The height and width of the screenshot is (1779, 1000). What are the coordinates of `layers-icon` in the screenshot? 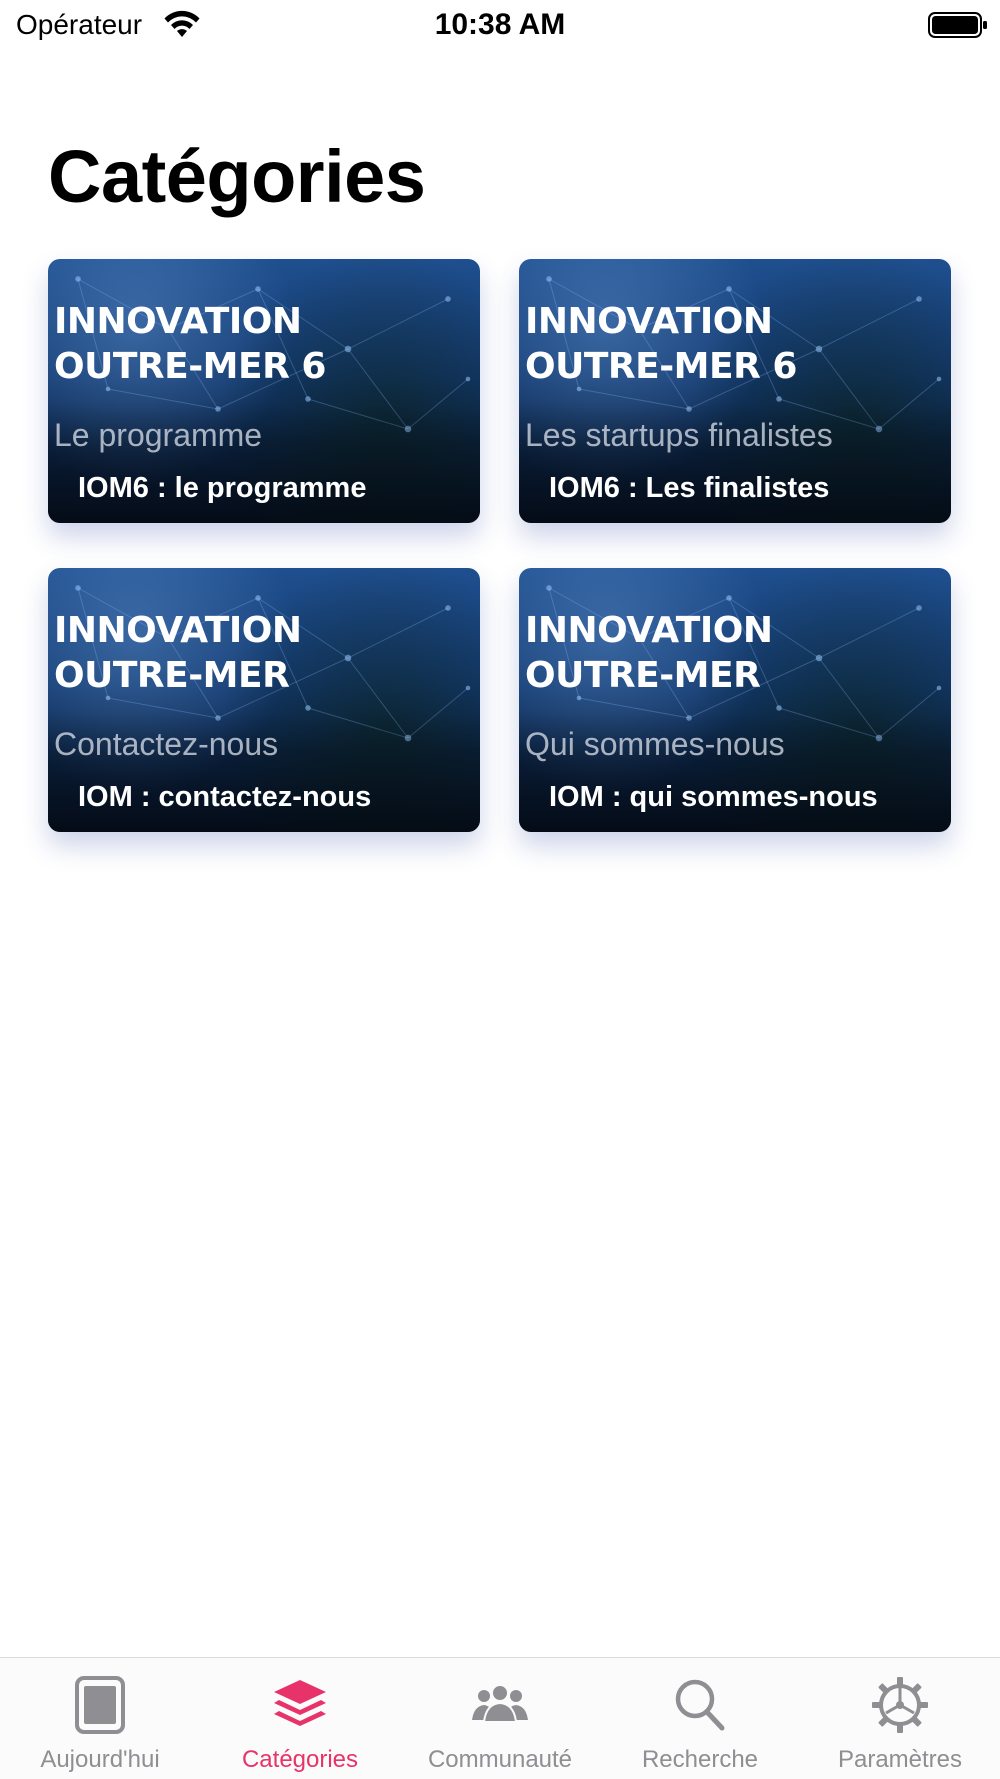 It's located at (300, 1703).